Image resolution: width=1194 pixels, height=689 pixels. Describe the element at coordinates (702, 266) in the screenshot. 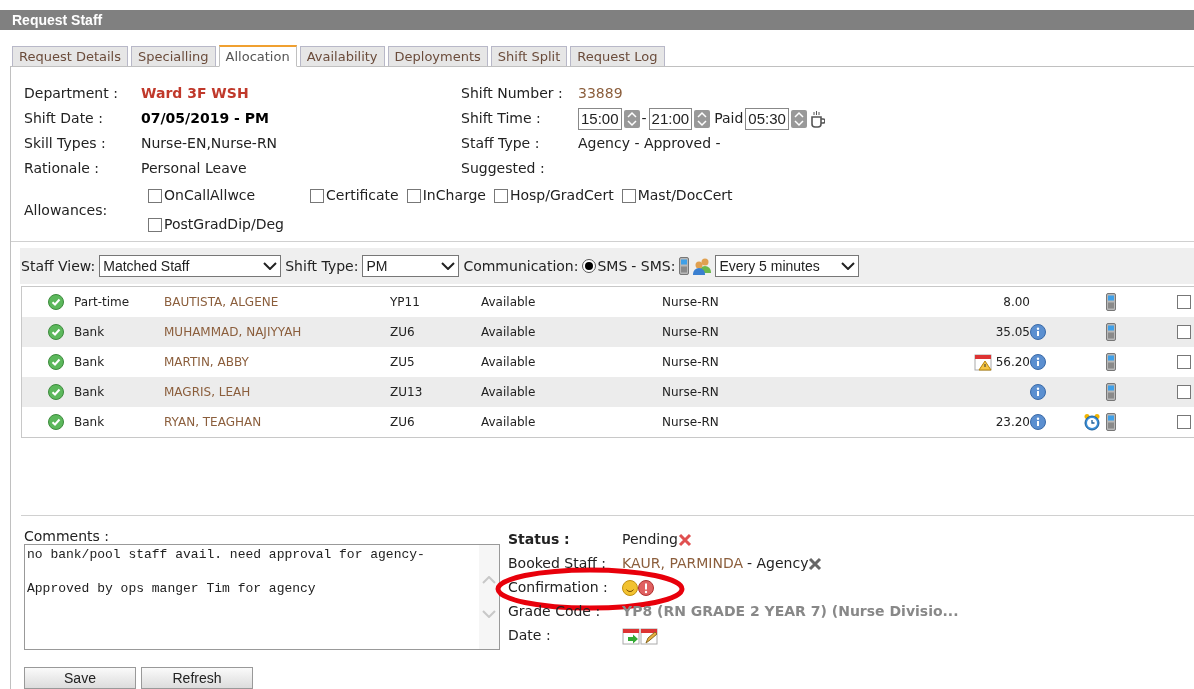

I see `people-icon` at that location.